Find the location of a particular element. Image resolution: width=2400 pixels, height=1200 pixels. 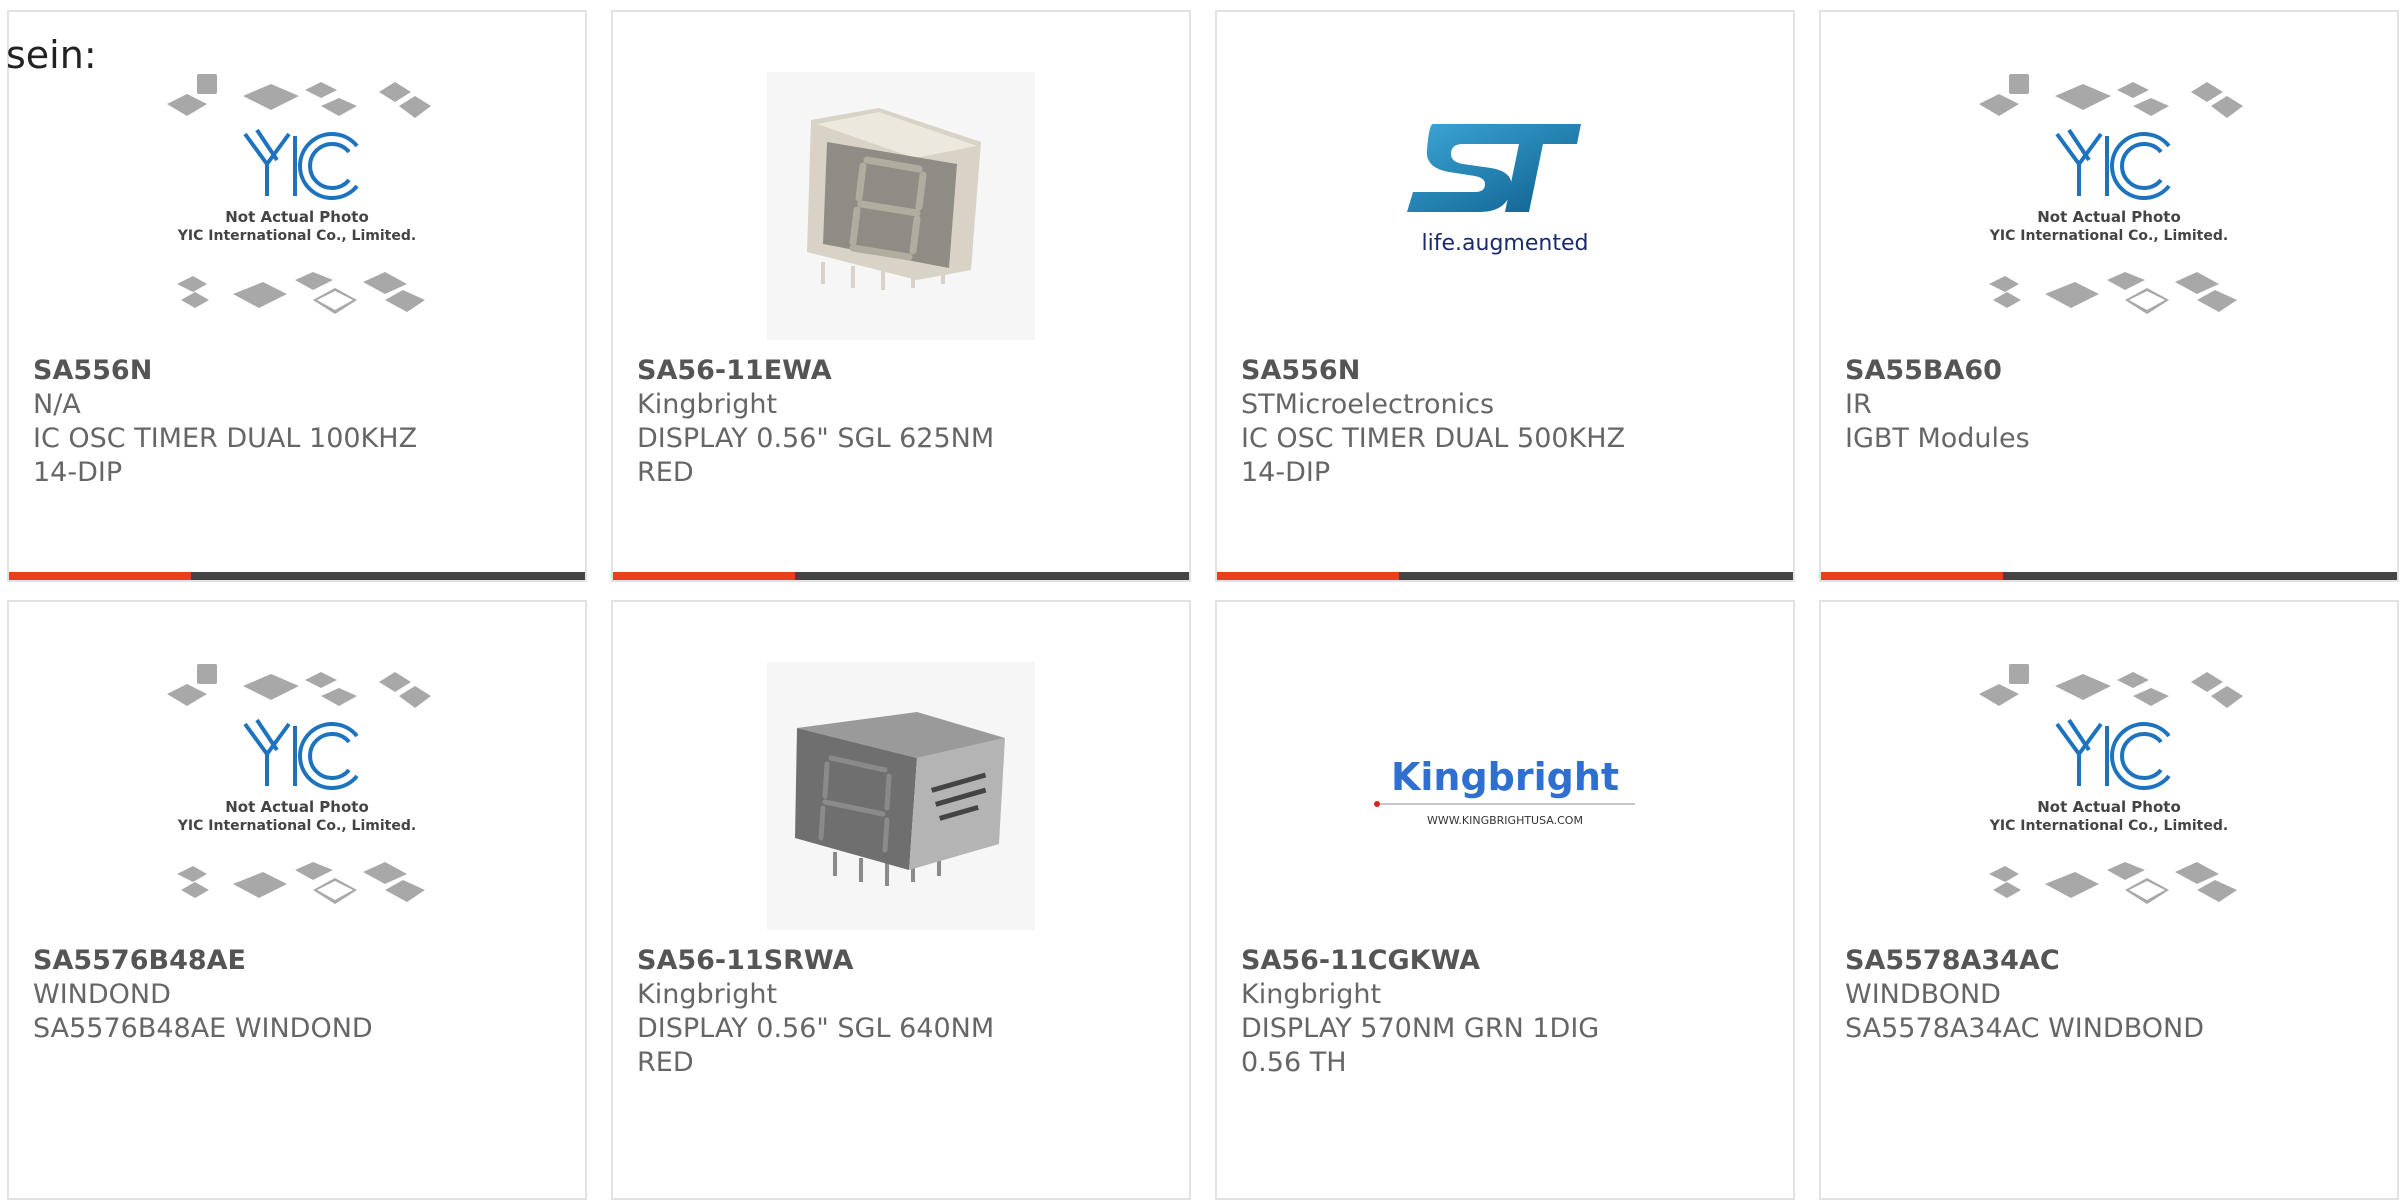

st-tagline: life.augmented is located at coordinates (1505, 243).